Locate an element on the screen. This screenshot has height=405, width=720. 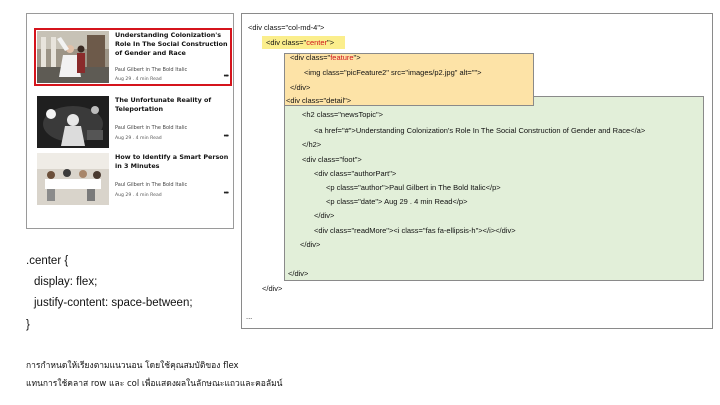
css-closing-brace: } is located at coordinates (28, 325).